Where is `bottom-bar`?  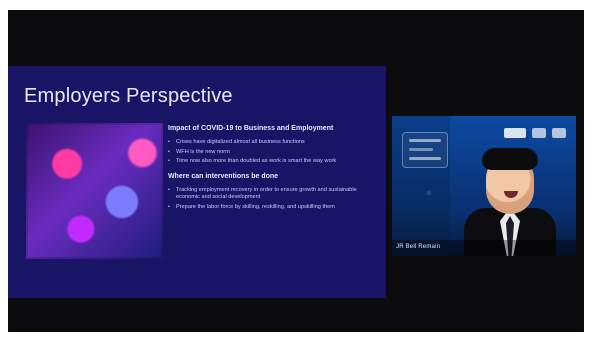 bottom-bar is located at coordinates (296, 318).